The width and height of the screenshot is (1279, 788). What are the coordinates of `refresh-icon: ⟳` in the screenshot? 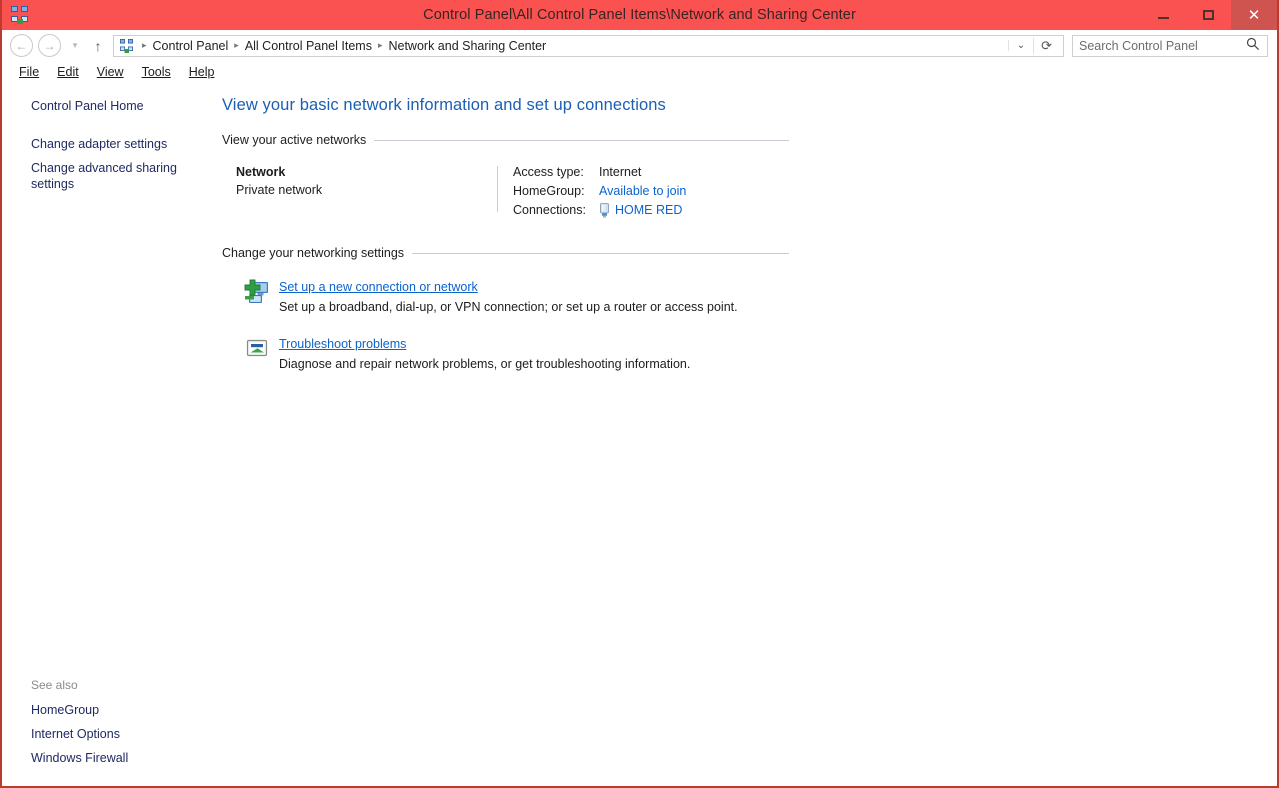 It's located at (1046, 45).